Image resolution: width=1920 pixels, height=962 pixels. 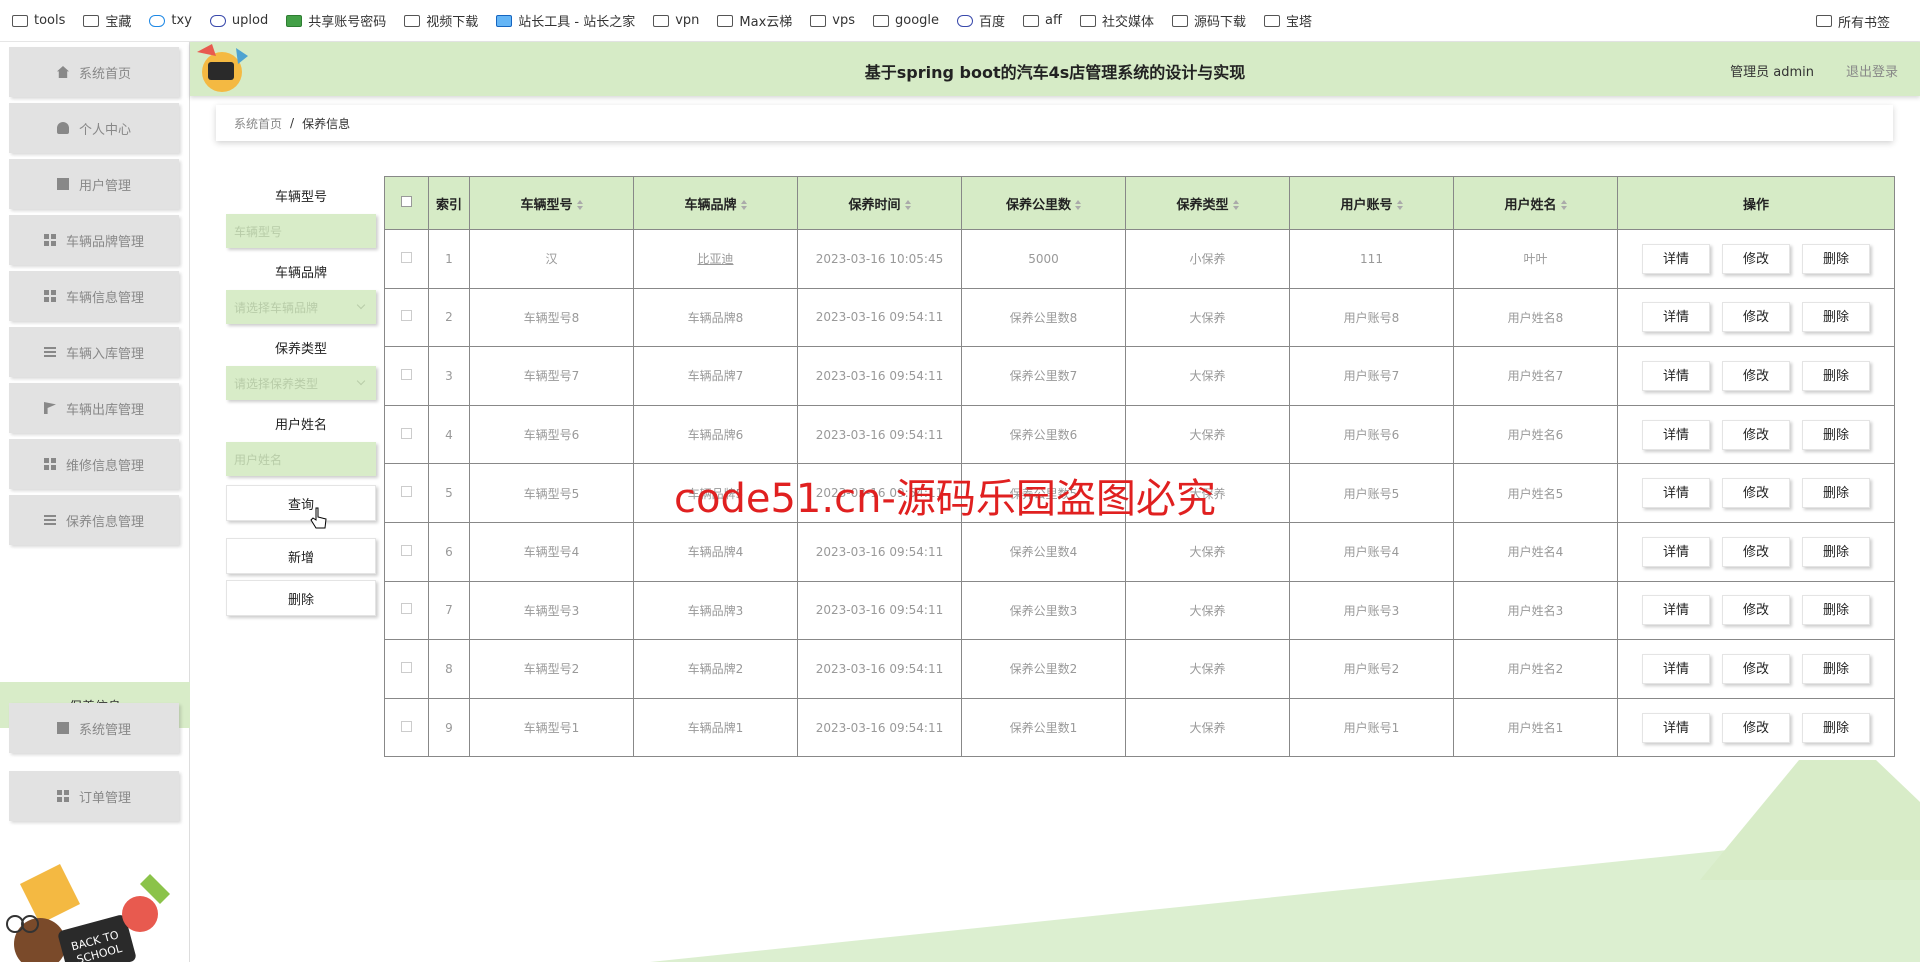 What do you see at coordinates (94, 352) in the screenshot?
I see `sidebar-item-5: 车辆入库管理` at bounding box center [94, 352].